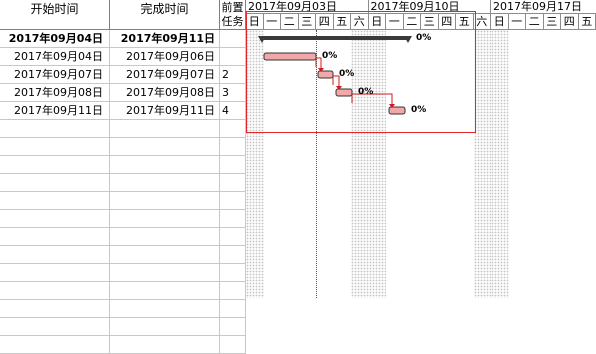  Describe the element at coordinates (233, 111) in the screenshot. I see `predecessor-cell: 4` at that location.